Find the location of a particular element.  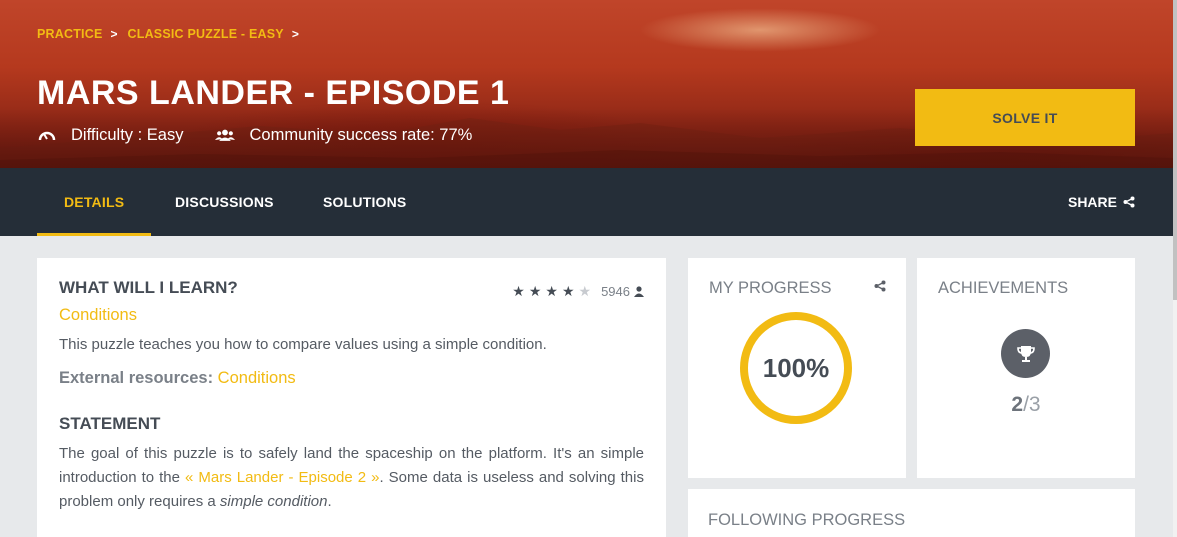

following-progress-title: FOLLOWING PROGRESS is located at coordinates (807, 520).